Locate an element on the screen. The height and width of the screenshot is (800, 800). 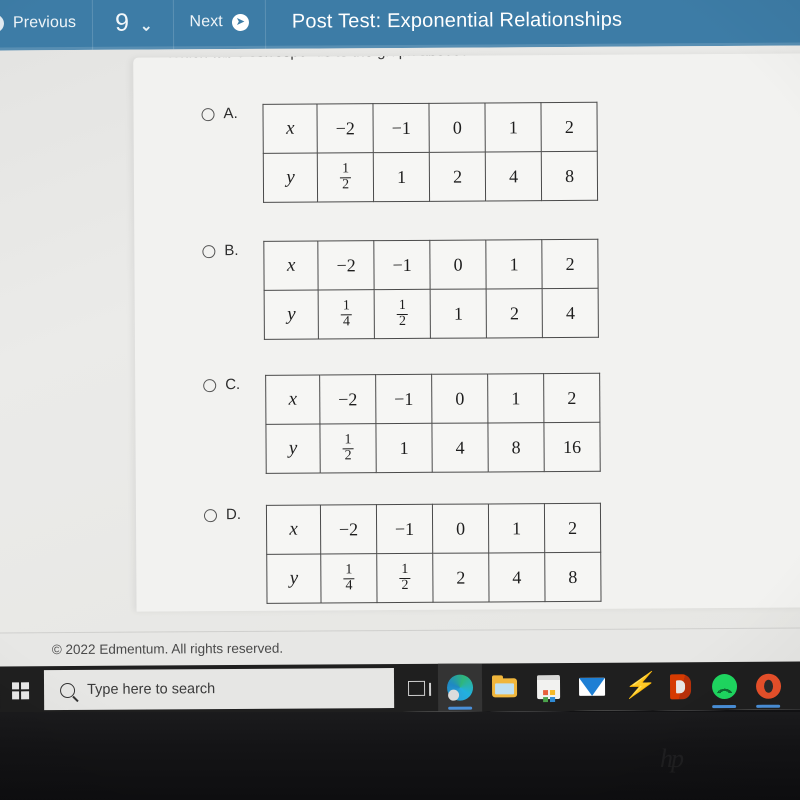
circle-back-arrow-icon is located at coordinates (2, 23).